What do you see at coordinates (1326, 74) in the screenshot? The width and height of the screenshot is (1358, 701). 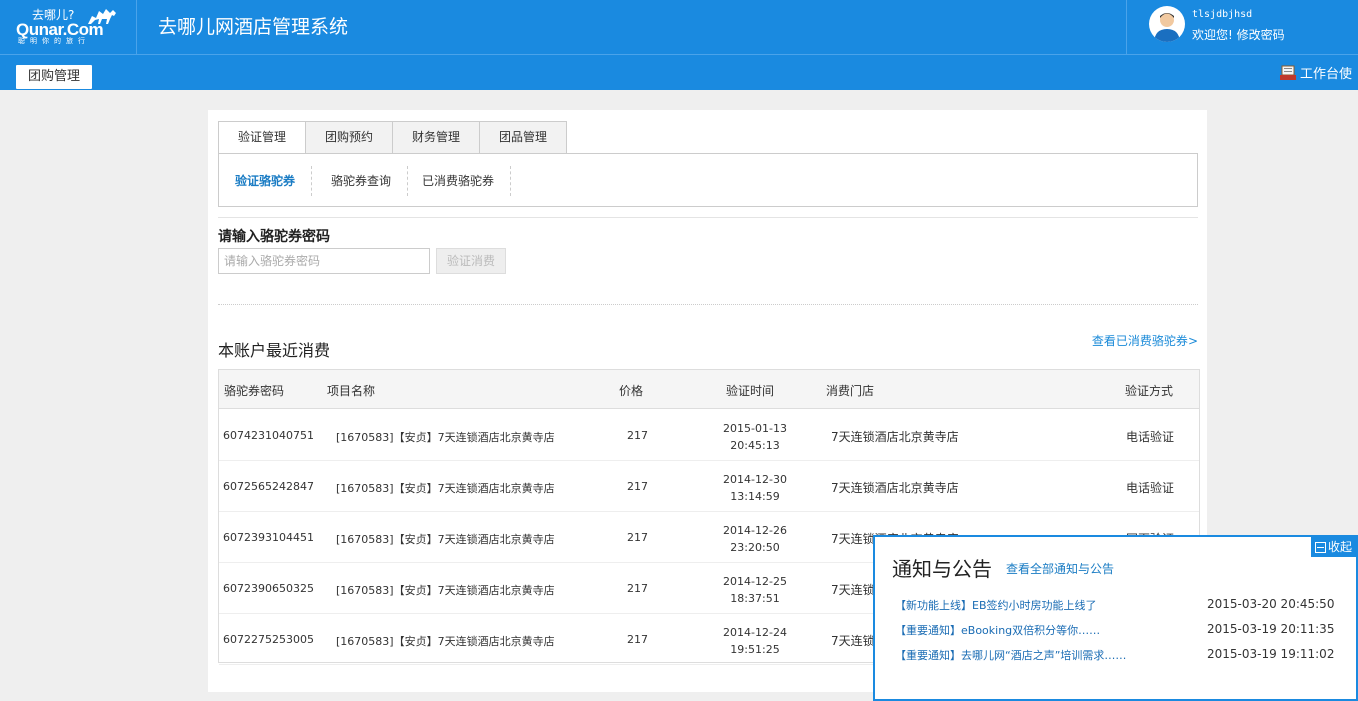 I see `workbench-label: 工作台使` at bounding box center [1326, 74].